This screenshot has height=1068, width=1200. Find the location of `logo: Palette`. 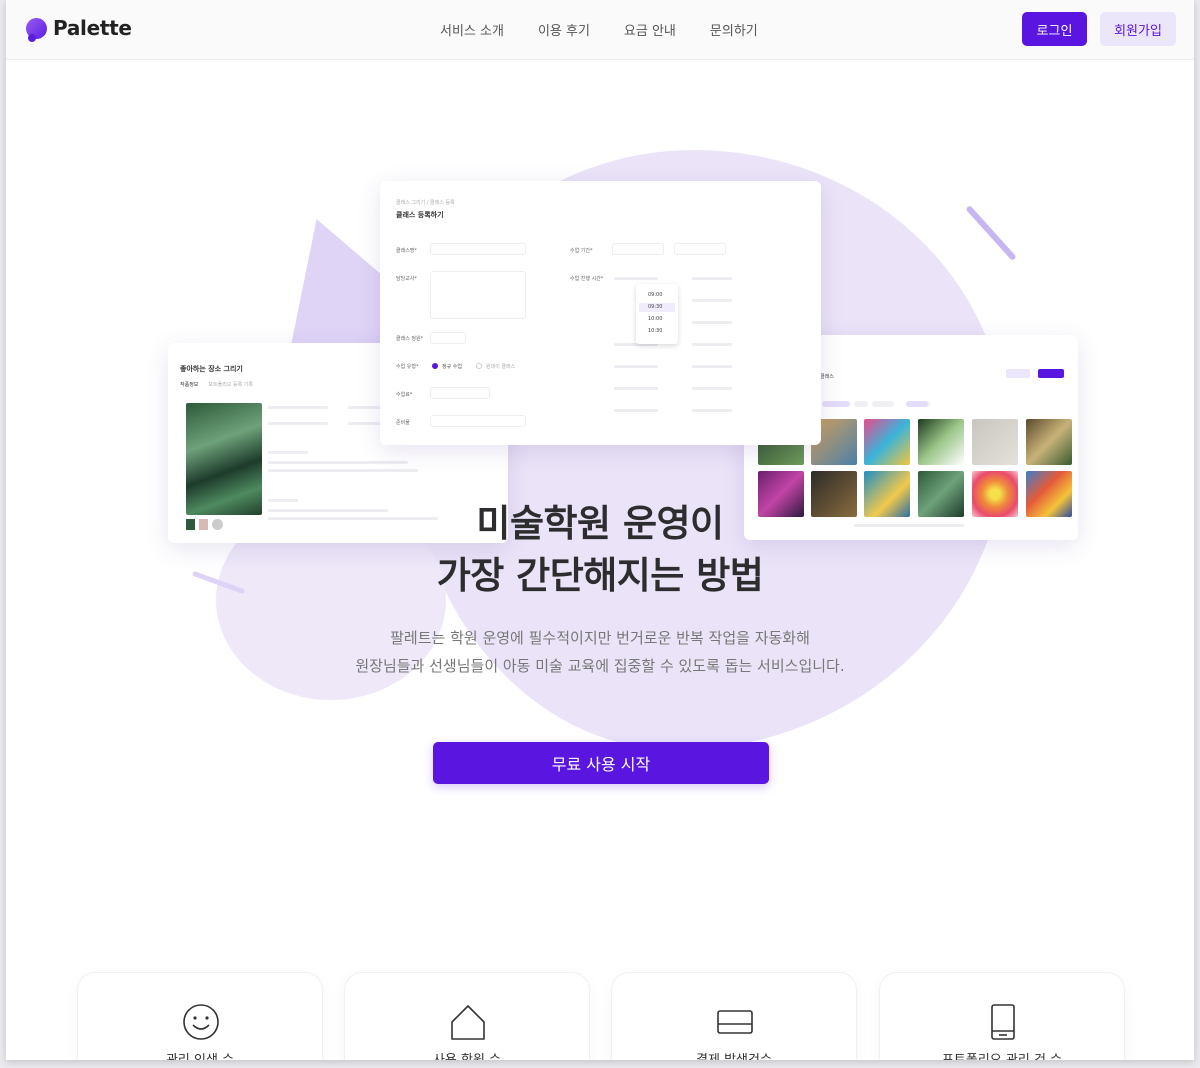

logo: Palette is located at coordinates (79, 29).